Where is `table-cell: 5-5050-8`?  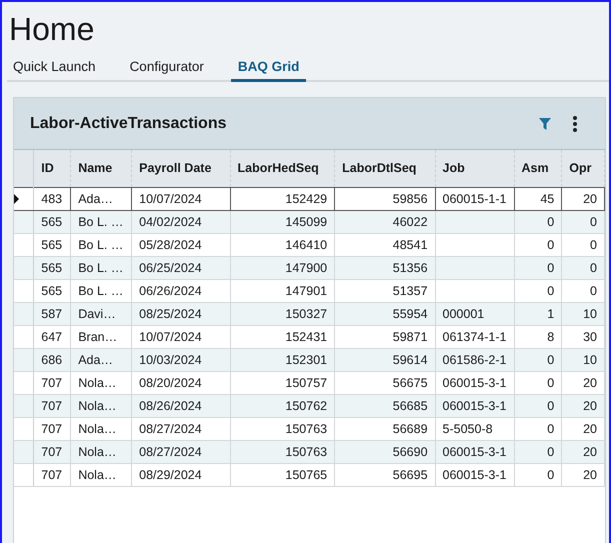
table-cell: 5-5050-8 is located at coordinates (474, 428).